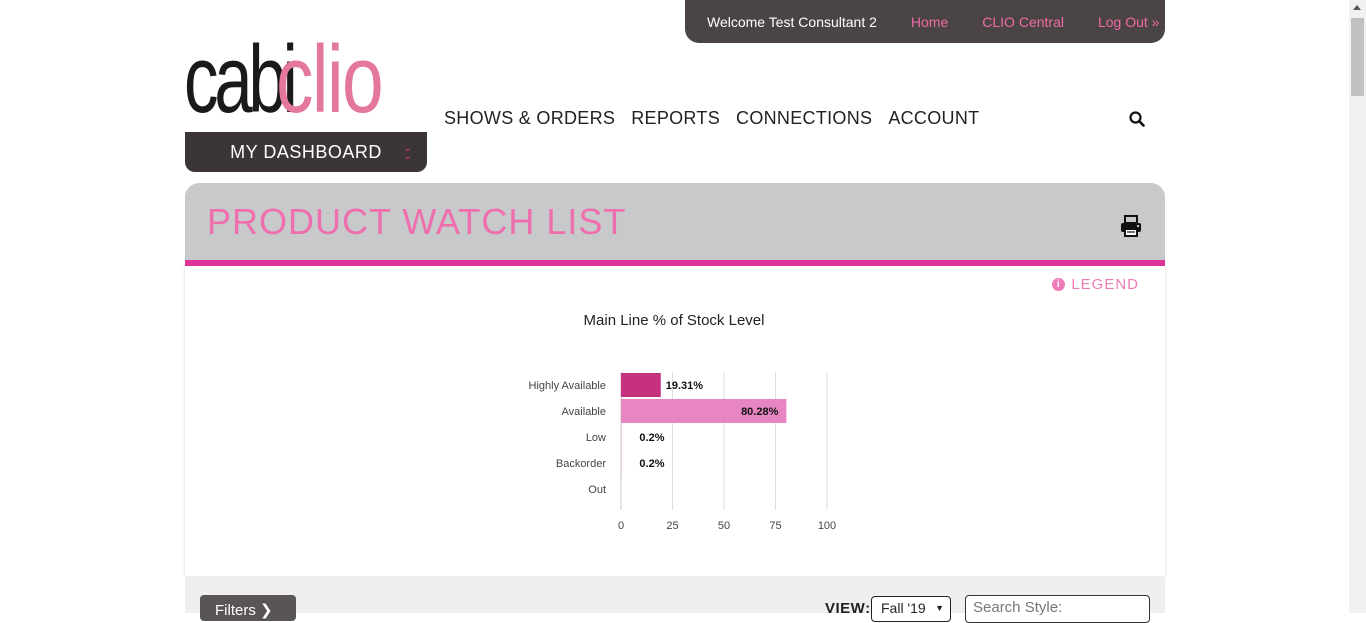 The image size is (1366, 623). Describe the element at coordinates (416, 222) in the screenshot. I see `page-title: PRODUCT WATCH LIST` at that location.